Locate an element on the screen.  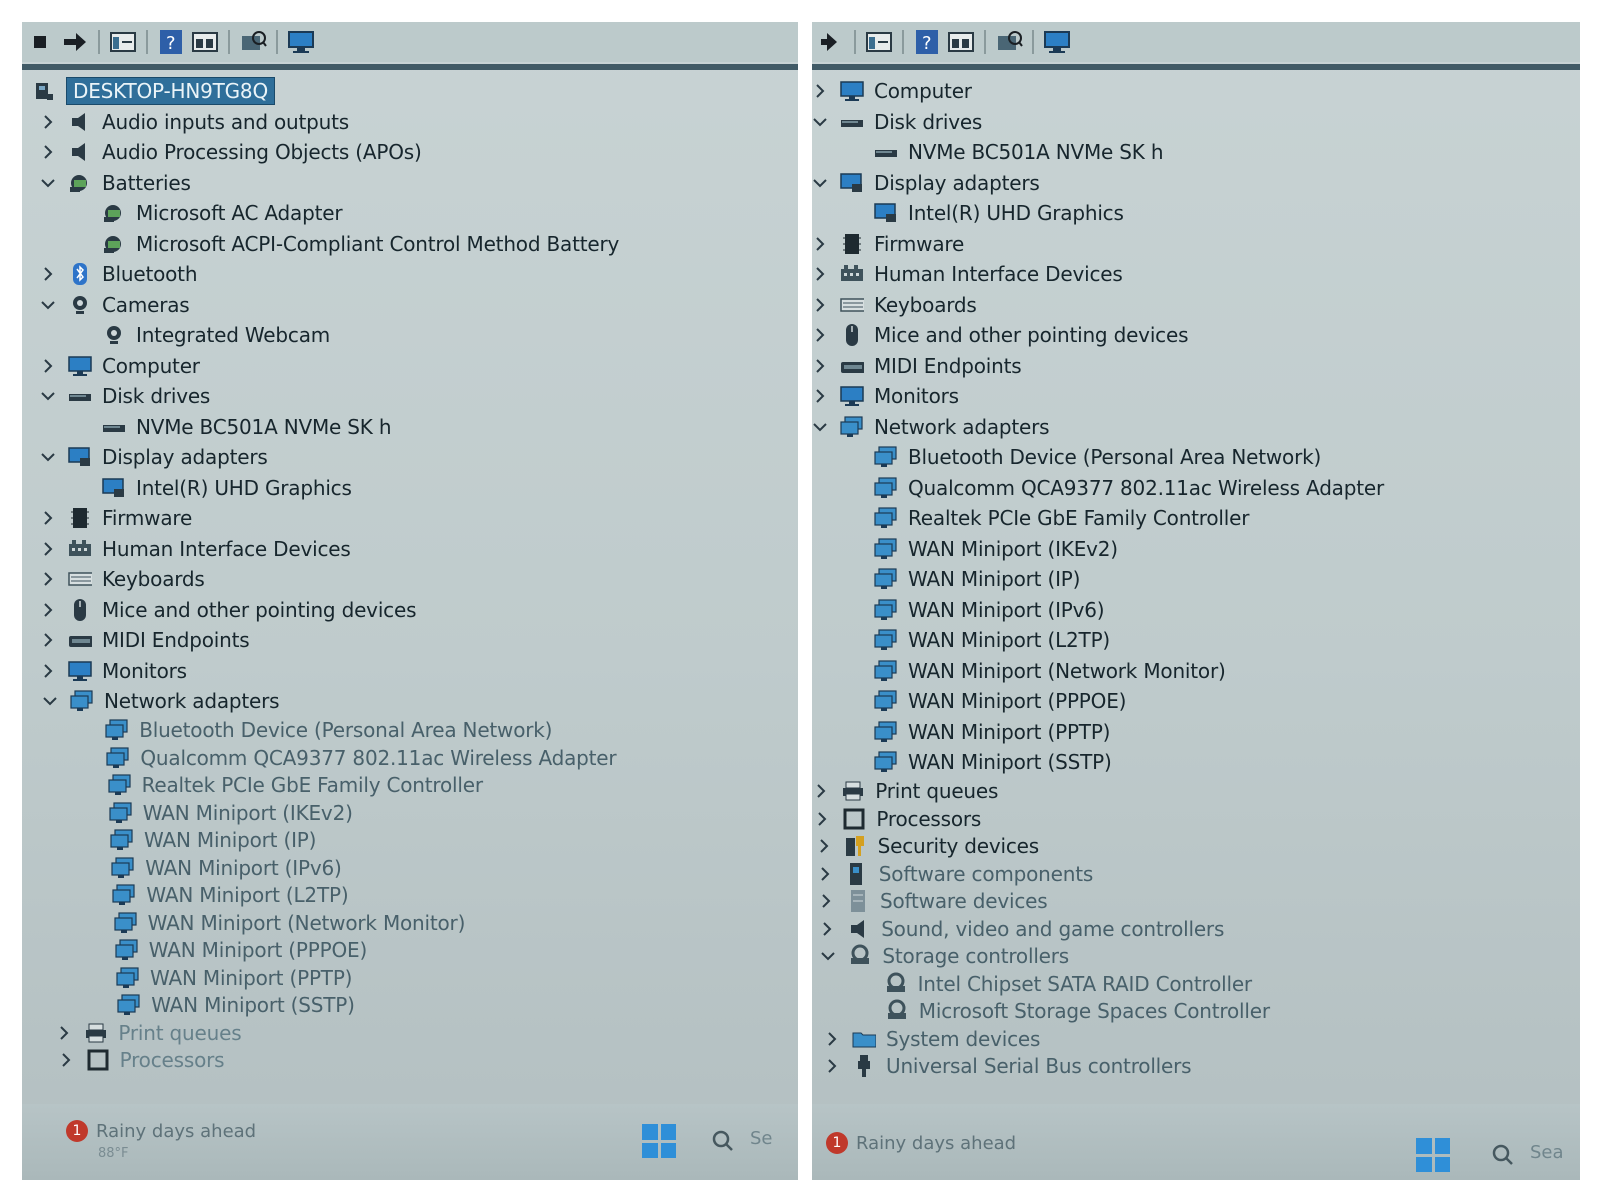
tree-category-audio-processing-objects-apos: Audio Processing Objects (APOs) is located at coordinates (410, 152).